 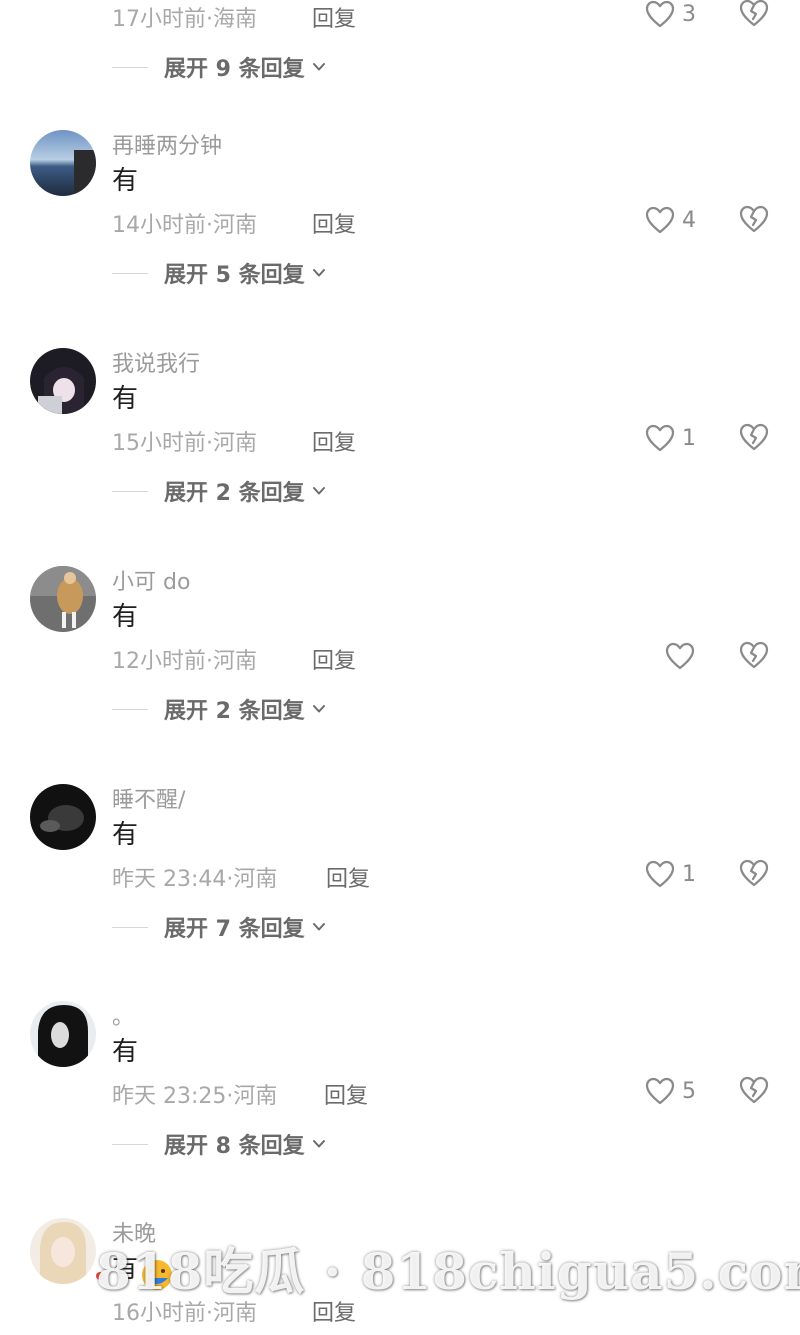 What do you see at coordinates (195, 1096) in the screenshot?
I see `comment-time-location: 昨天 23:25·河南` at bounding box center [195, 1096].